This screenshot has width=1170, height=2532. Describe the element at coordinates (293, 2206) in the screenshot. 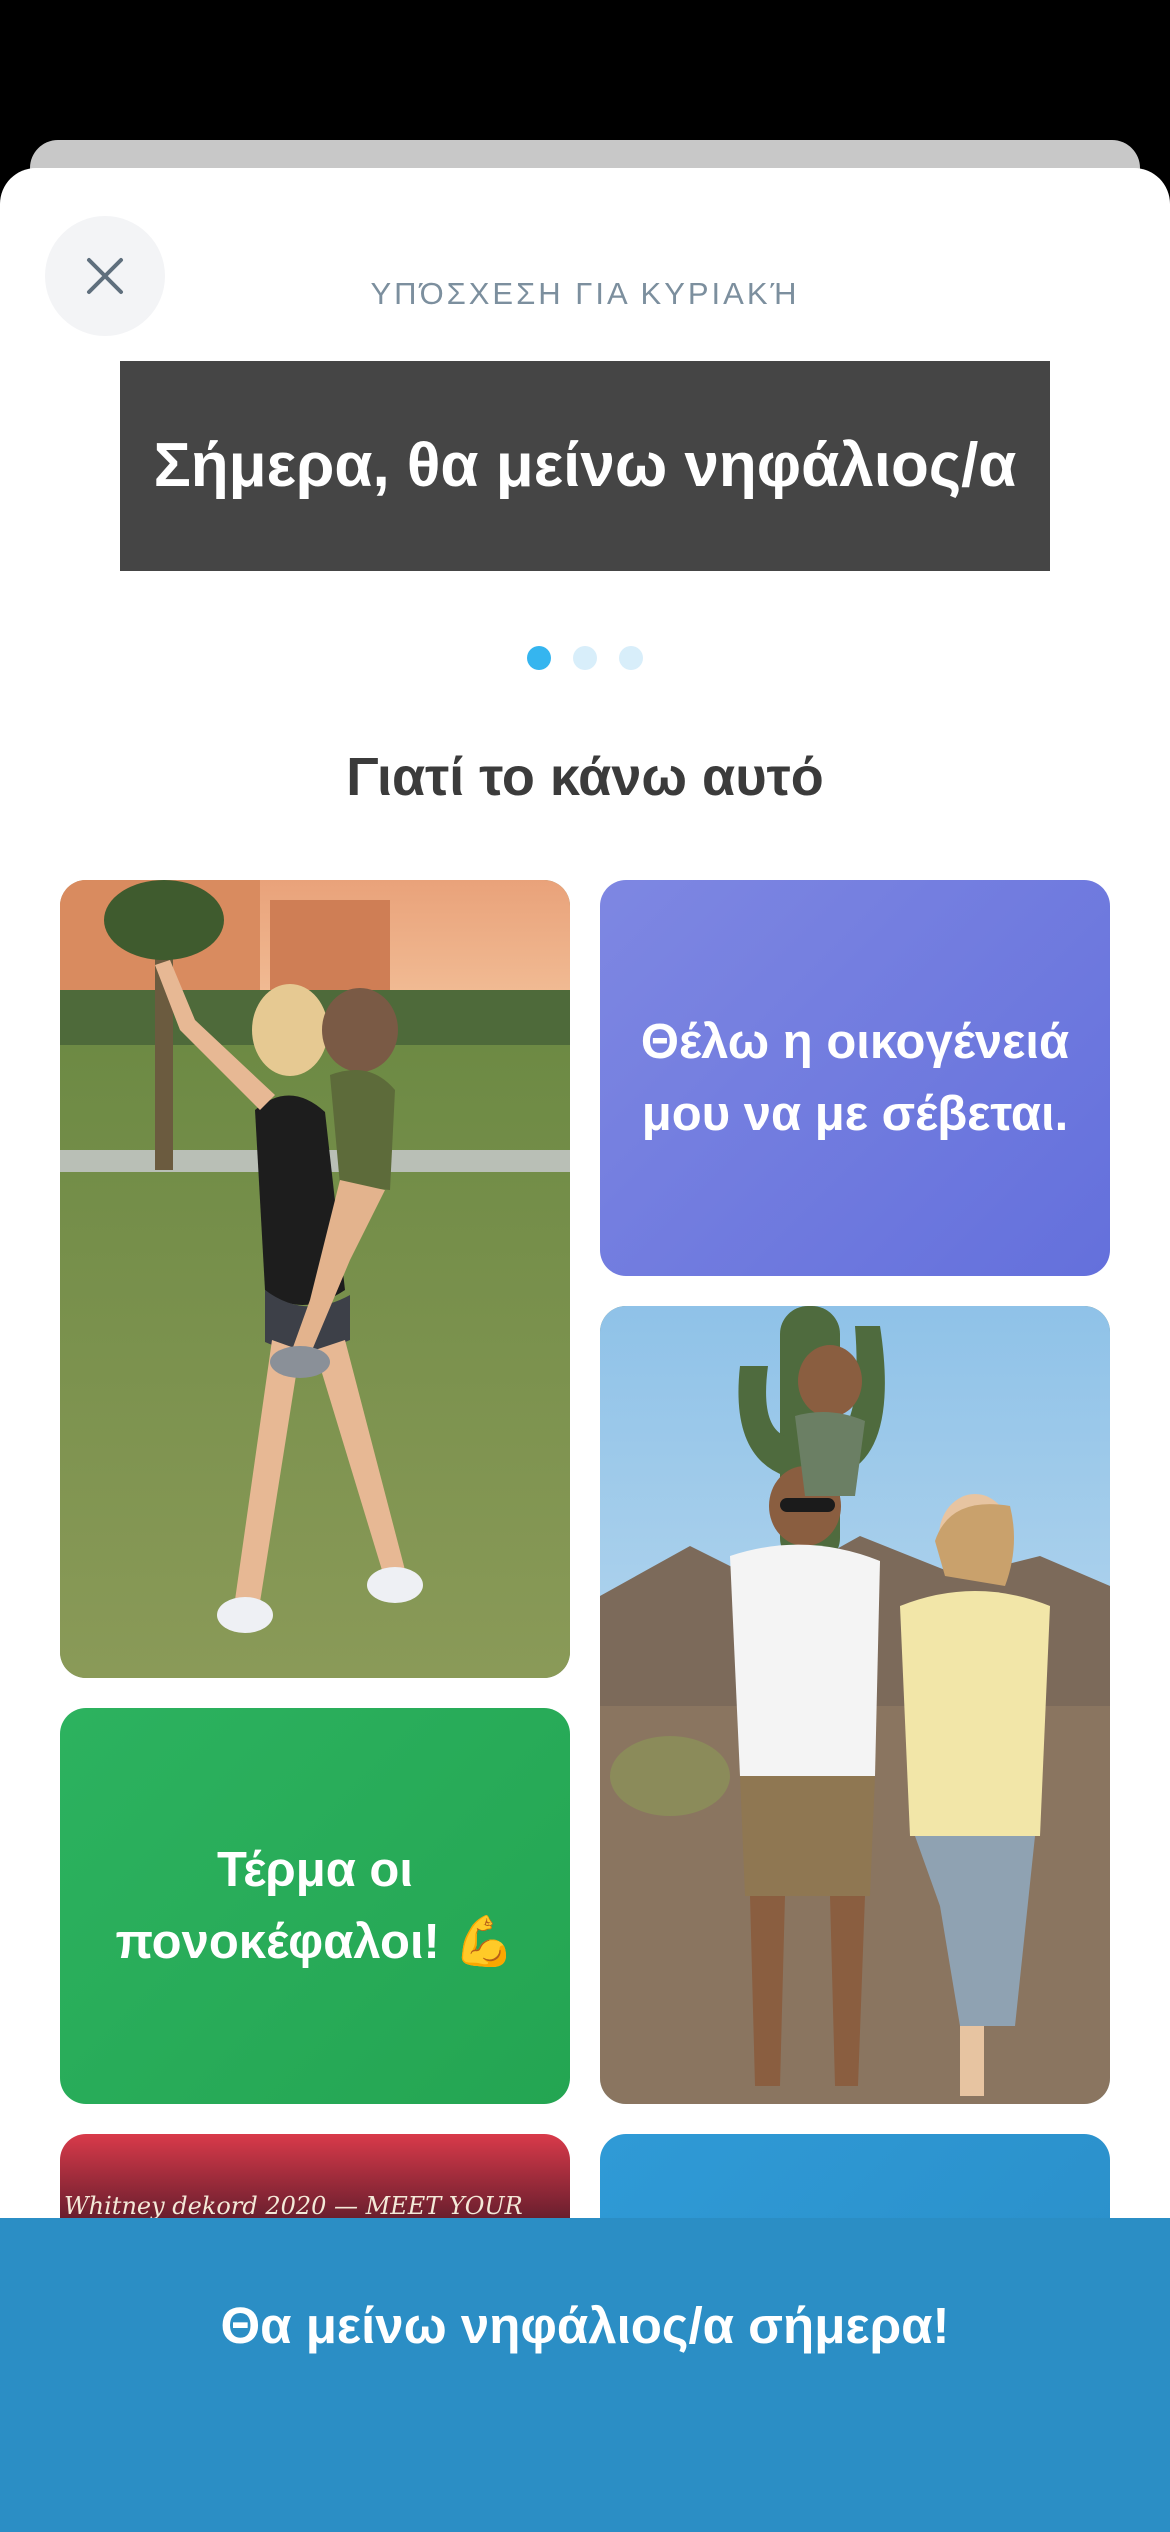

I see `neon-sign-text: Whitney dekord 2020 — MEET YOUR` at that location.